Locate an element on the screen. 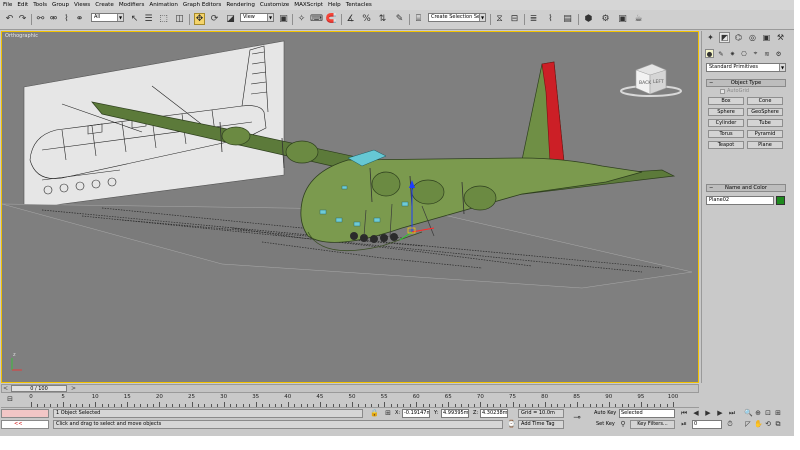 The image size is (800, 450). mini-curve-editor-icon: ⊟ is located at coordinates (10, 399).